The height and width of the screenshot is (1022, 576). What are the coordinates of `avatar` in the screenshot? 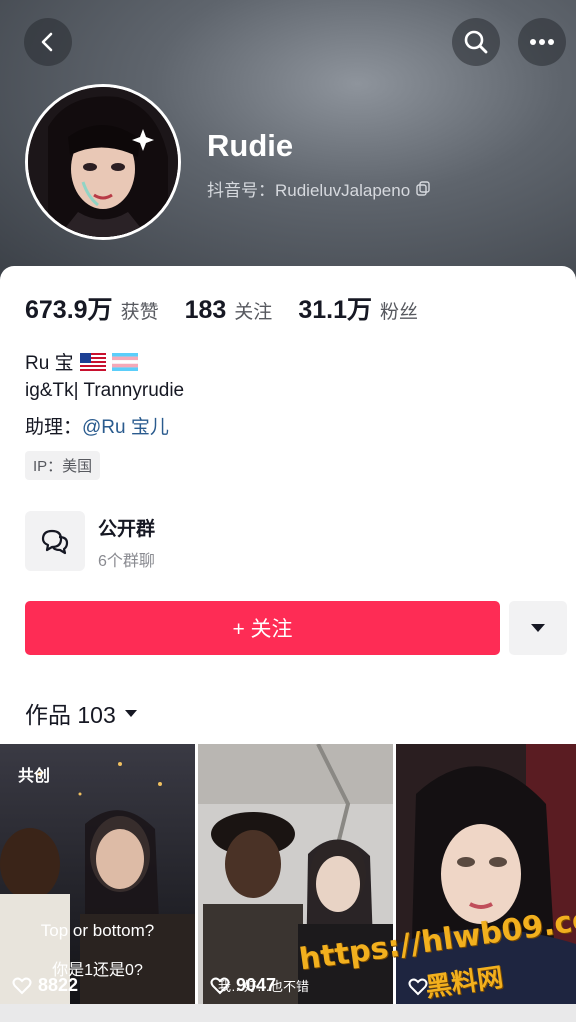 It's located at (103, 162).